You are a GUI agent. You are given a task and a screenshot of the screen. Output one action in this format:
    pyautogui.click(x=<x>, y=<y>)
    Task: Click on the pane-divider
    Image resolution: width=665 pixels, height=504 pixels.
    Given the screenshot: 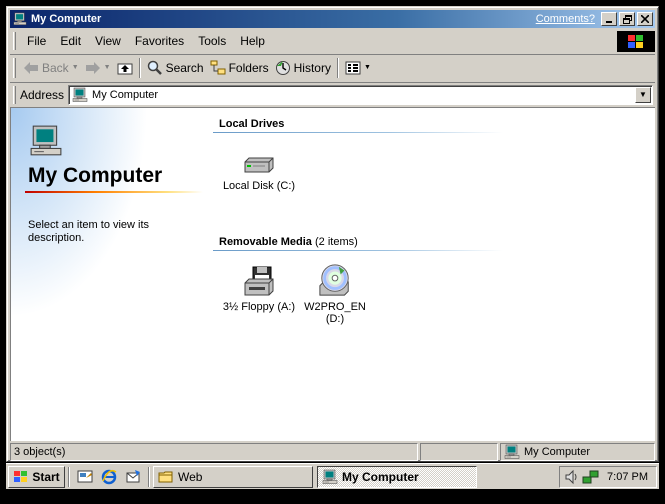 What is the action you would take?
    pyautogui.click(x=114, y=192)
    